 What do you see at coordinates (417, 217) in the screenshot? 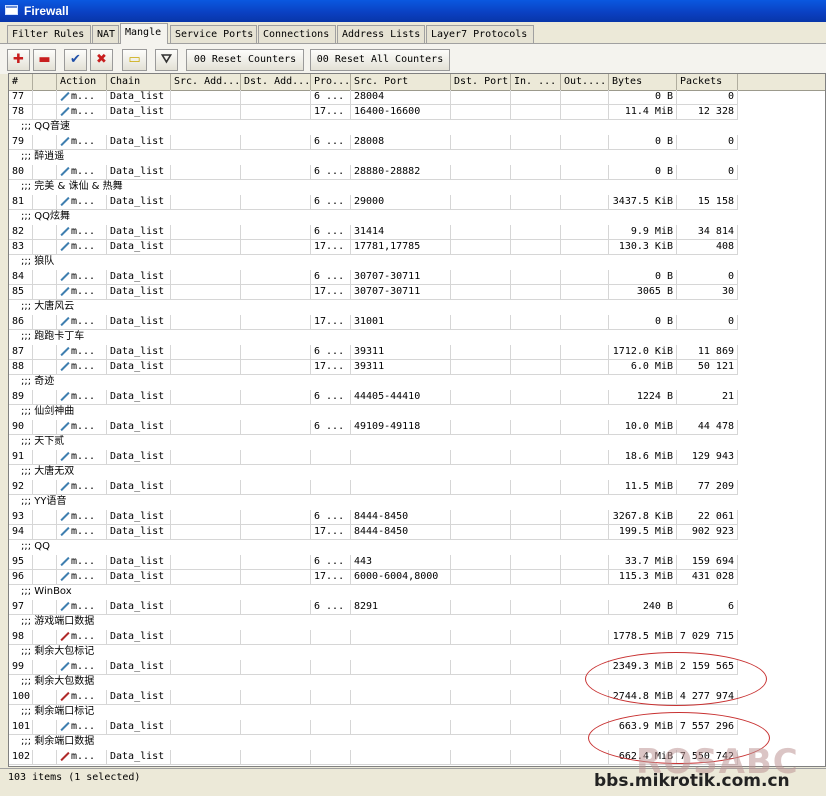
I see `comment-row: ;;; QQ炫舞` at bounding box center [417, 217].